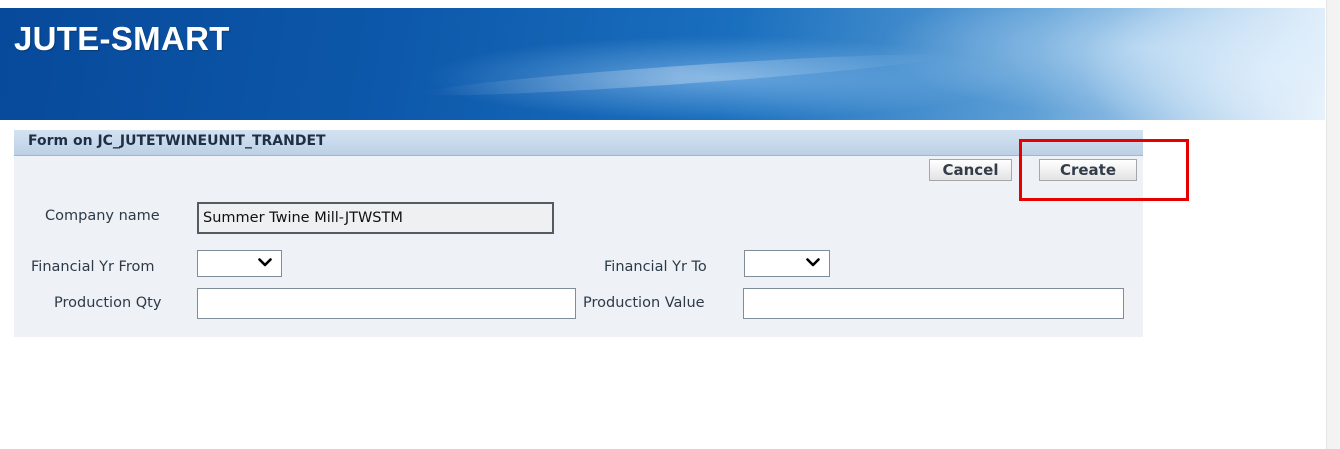  What do you see at coordinates (239, 263) in the screenshot?
I see `financial-yr-from-select` at bounding box center [239, 263].